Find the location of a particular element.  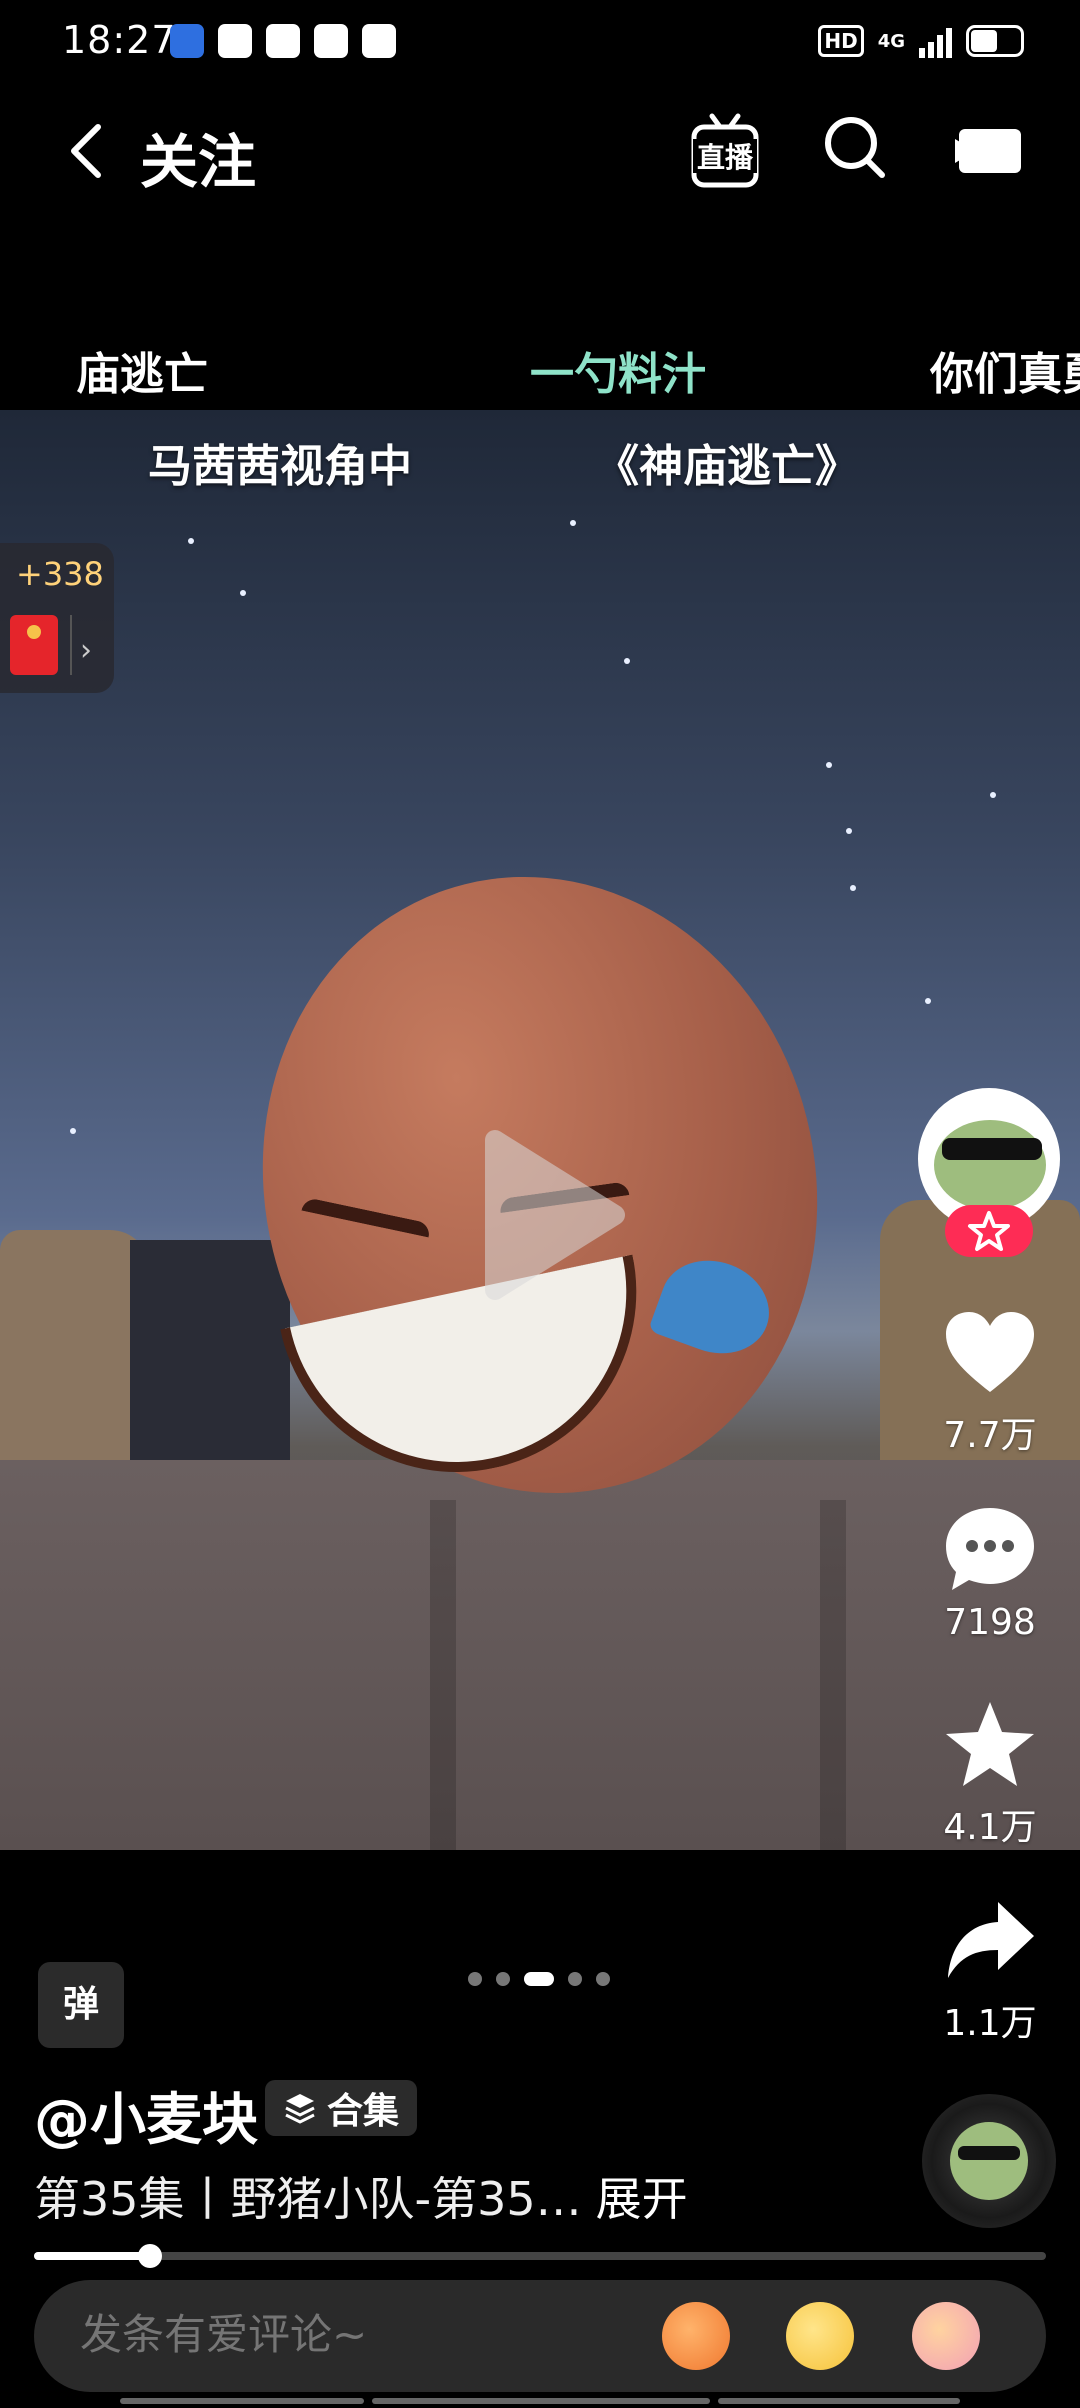

red-packet-icon is located at coordinates (34, 645).